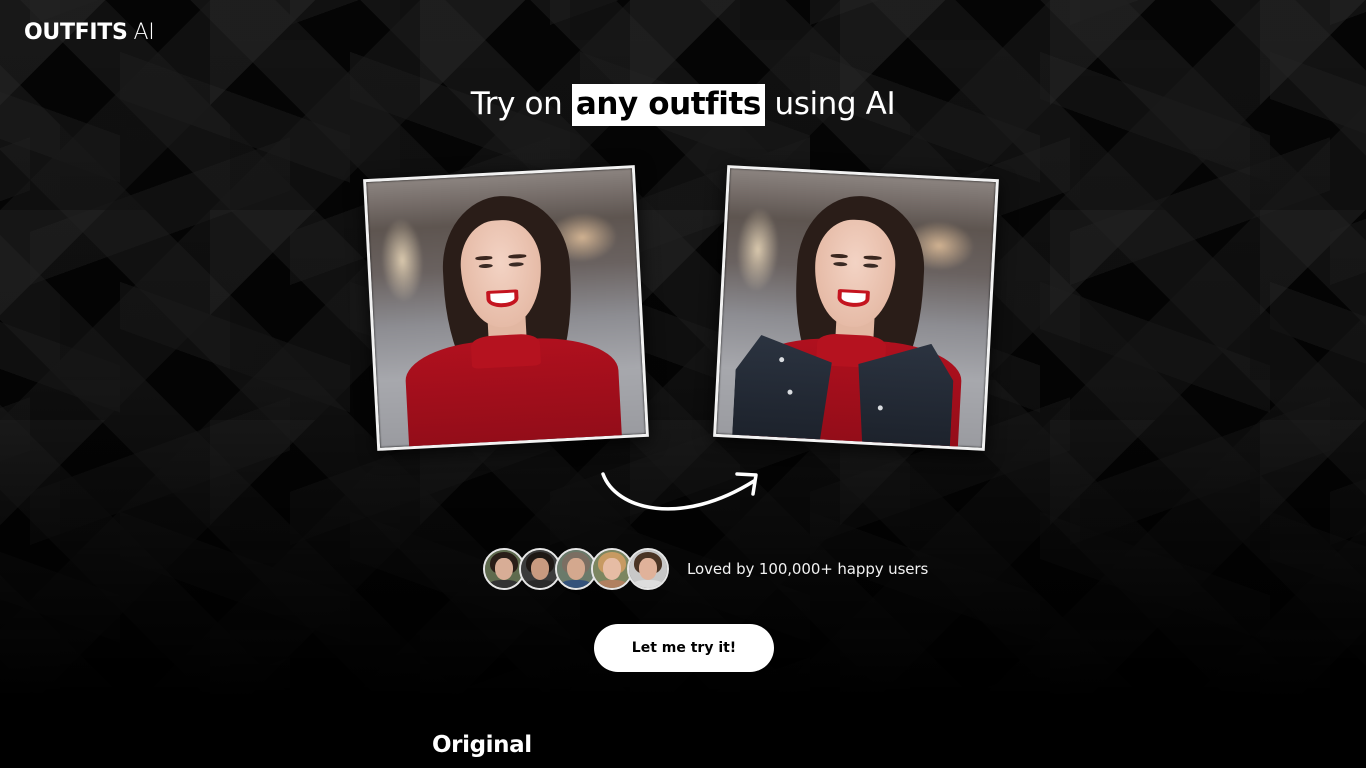 The image size is (1366, 768). I want to click on headline-prefix: Try on, so click(516, 104).